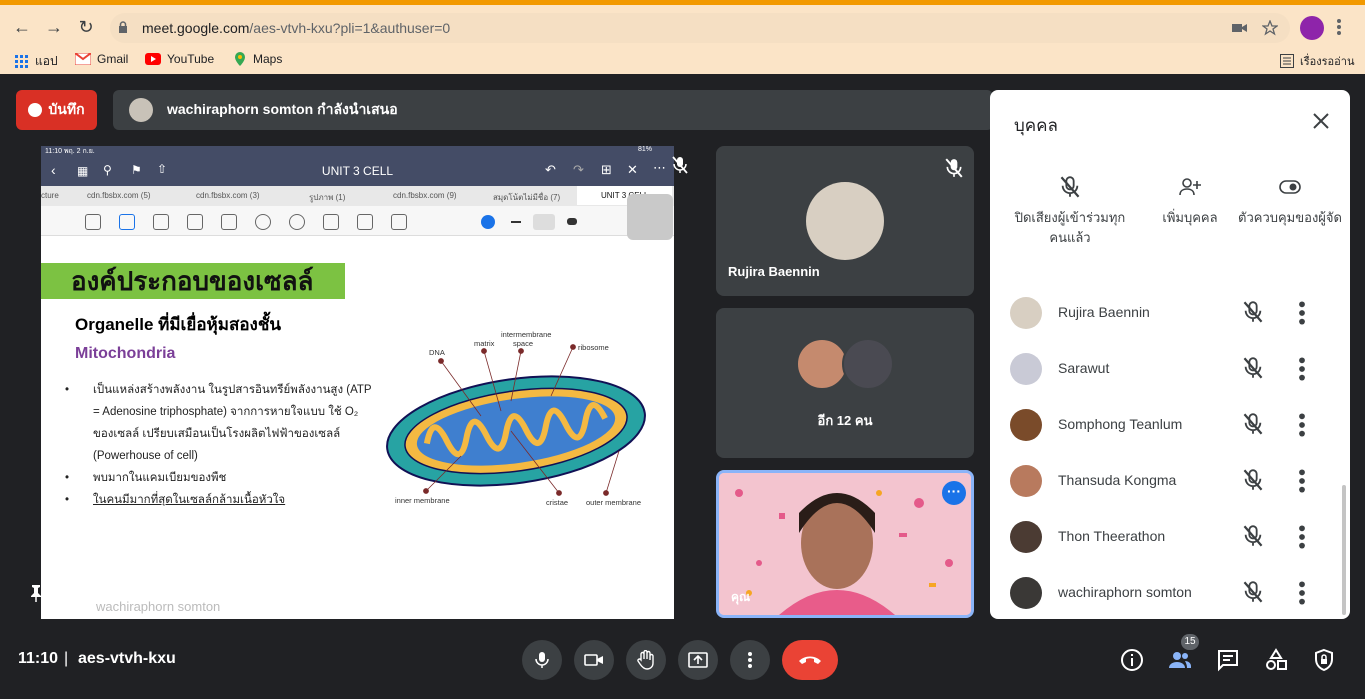 The width and height of the screenshot is (1365, 699). What do you see at coordinates (127, 658) in the screenshot?
I see `meeting-code: aes-vtvh-kxu` at bounding box center [127, 658].